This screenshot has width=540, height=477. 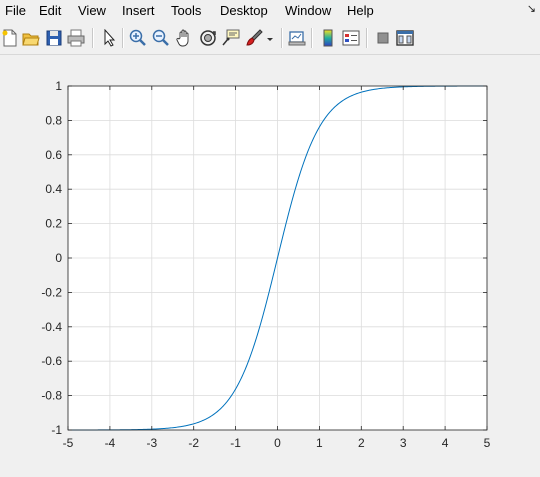 I want to click on save-icon, so click(x=54, y=38).